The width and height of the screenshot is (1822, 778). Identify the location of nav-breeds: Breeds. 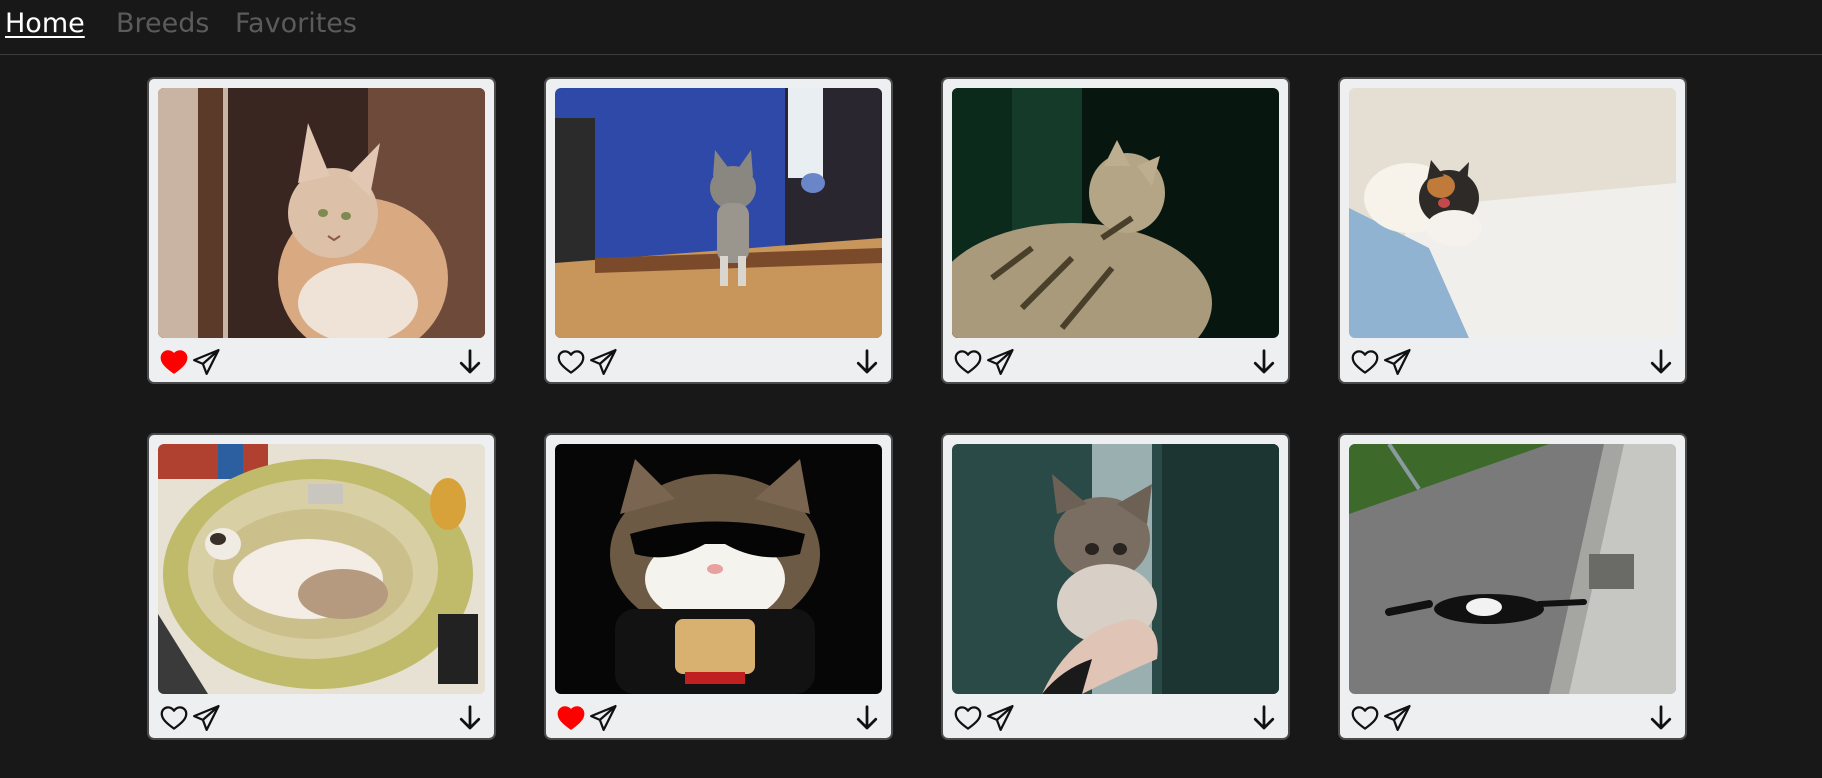
(162, 24).